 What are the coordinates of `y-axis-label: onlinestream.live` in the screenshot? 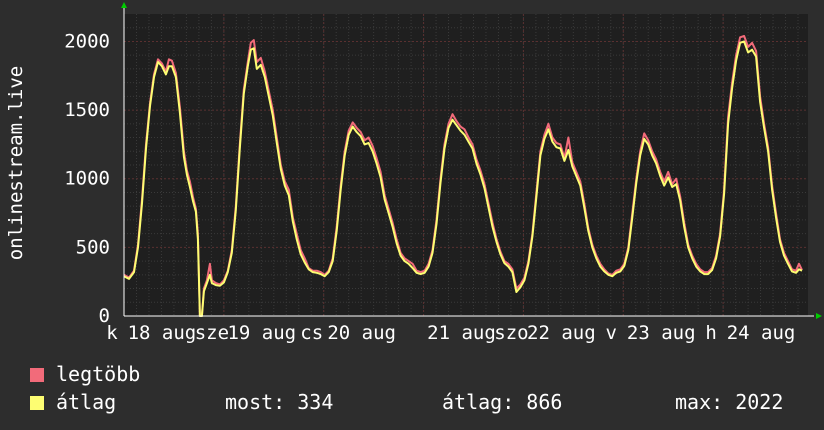 It's located at (16, 163).